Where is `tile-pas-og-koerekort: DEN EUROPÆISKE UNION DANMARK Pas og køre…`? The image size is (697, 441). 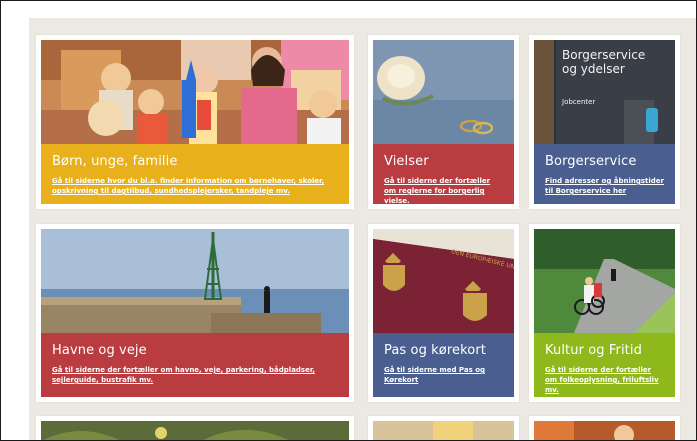
tile-pas-og-koerekort: DEN EUROPÆISKE UNION DANMARK Pas og køre… is located at coordinates (443, 313).